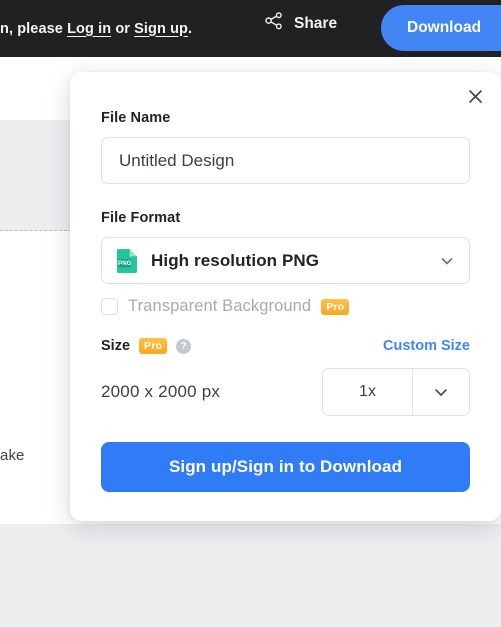 The width and height of the screenshot is (501, 627). Describe the element at coordinates (12, 455) in the screenshot. I see `canvas-text-fragment: ake` at that location.